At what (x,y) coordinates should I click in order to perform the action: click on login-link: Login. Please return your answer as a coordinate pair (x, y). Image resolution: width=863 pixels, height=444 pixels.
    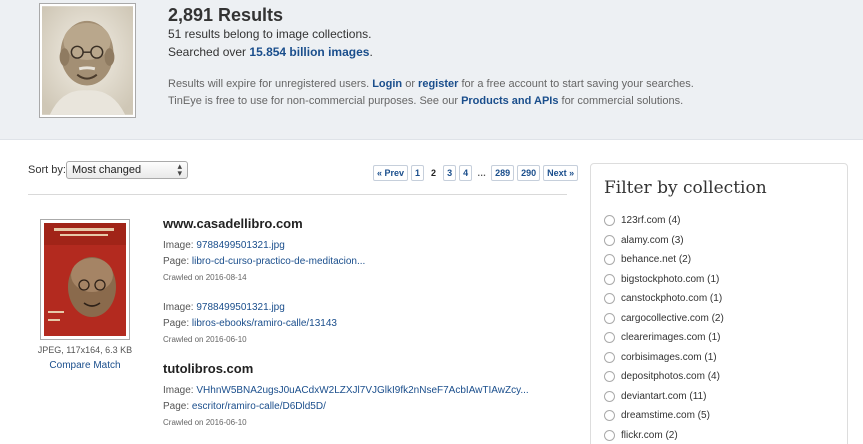
    Looking at the image, I should click on (387, 84).